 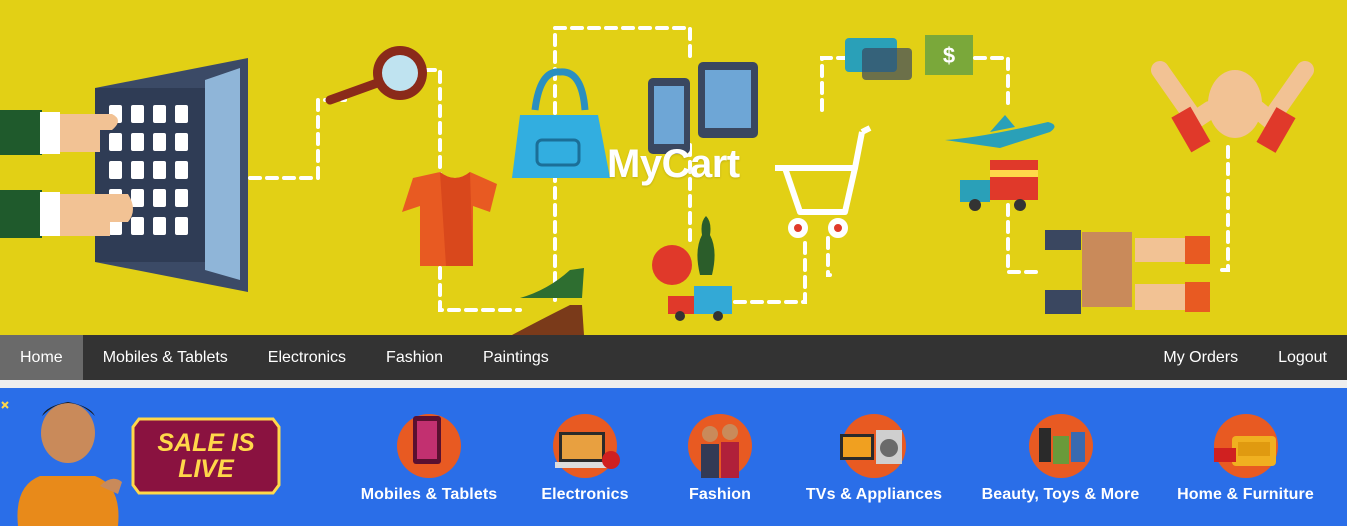 I want to click on sale-is-live-badge: SALE IS LIVE, so click(x=206, y=456).